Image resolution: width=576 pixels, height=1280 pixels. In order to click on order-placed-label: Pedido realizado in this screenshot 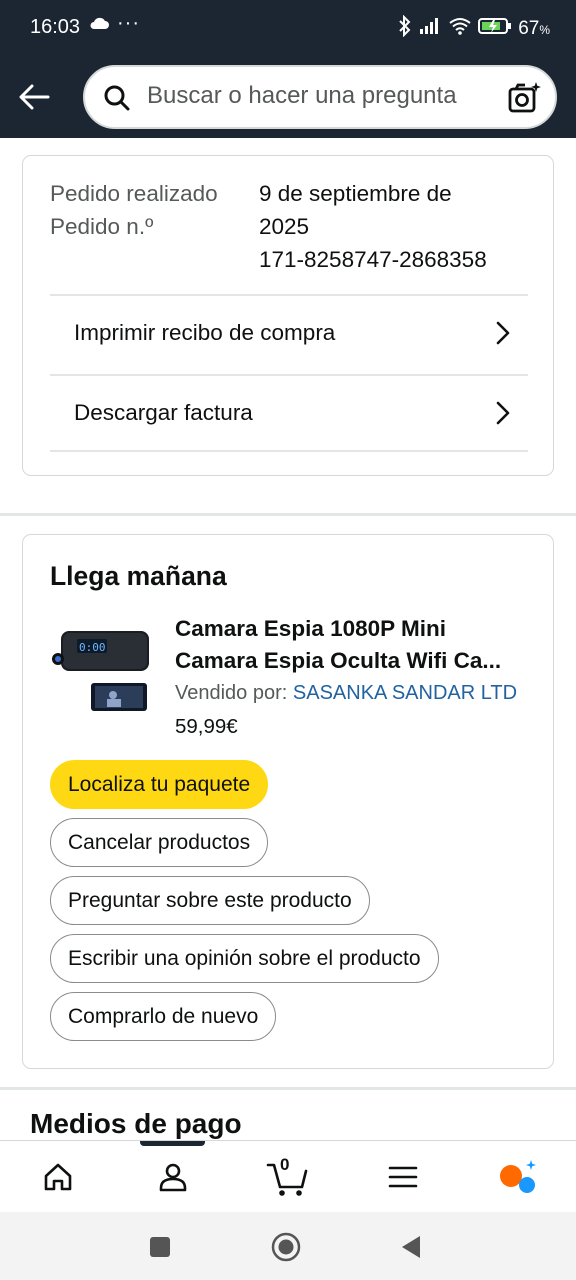, I will do `click(134, 193)`.